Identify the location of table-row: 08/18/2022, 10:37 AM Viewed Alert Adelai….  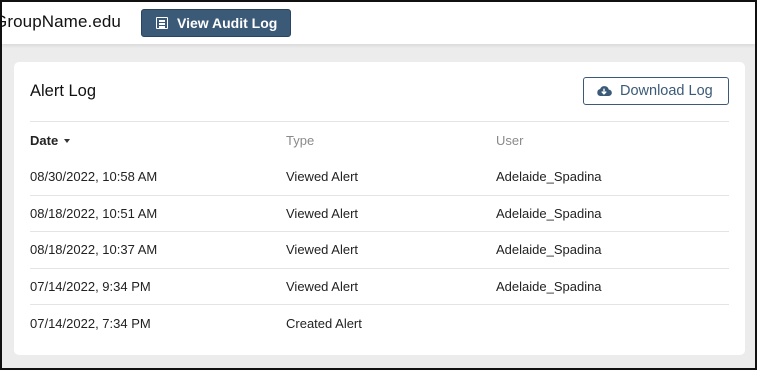
(379, 250).